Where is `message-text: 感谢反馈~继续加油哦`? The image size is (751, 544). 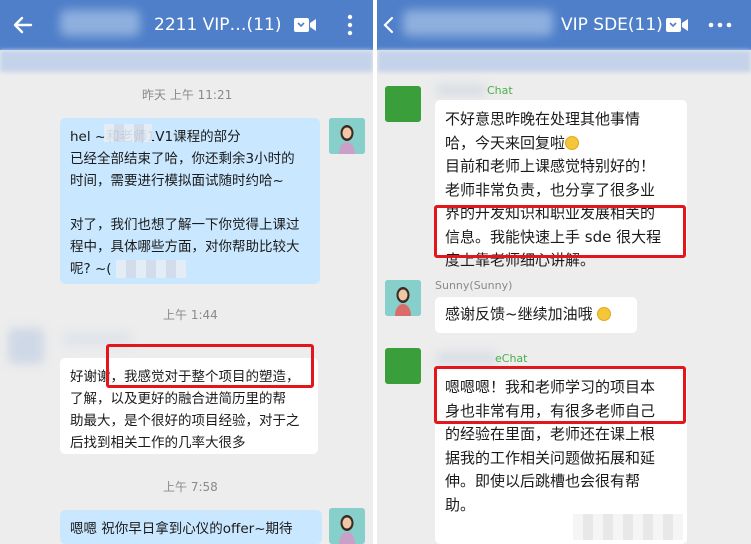
message-text: 感谢反馈~继续加油哦 is located at coordinates (519, 314).